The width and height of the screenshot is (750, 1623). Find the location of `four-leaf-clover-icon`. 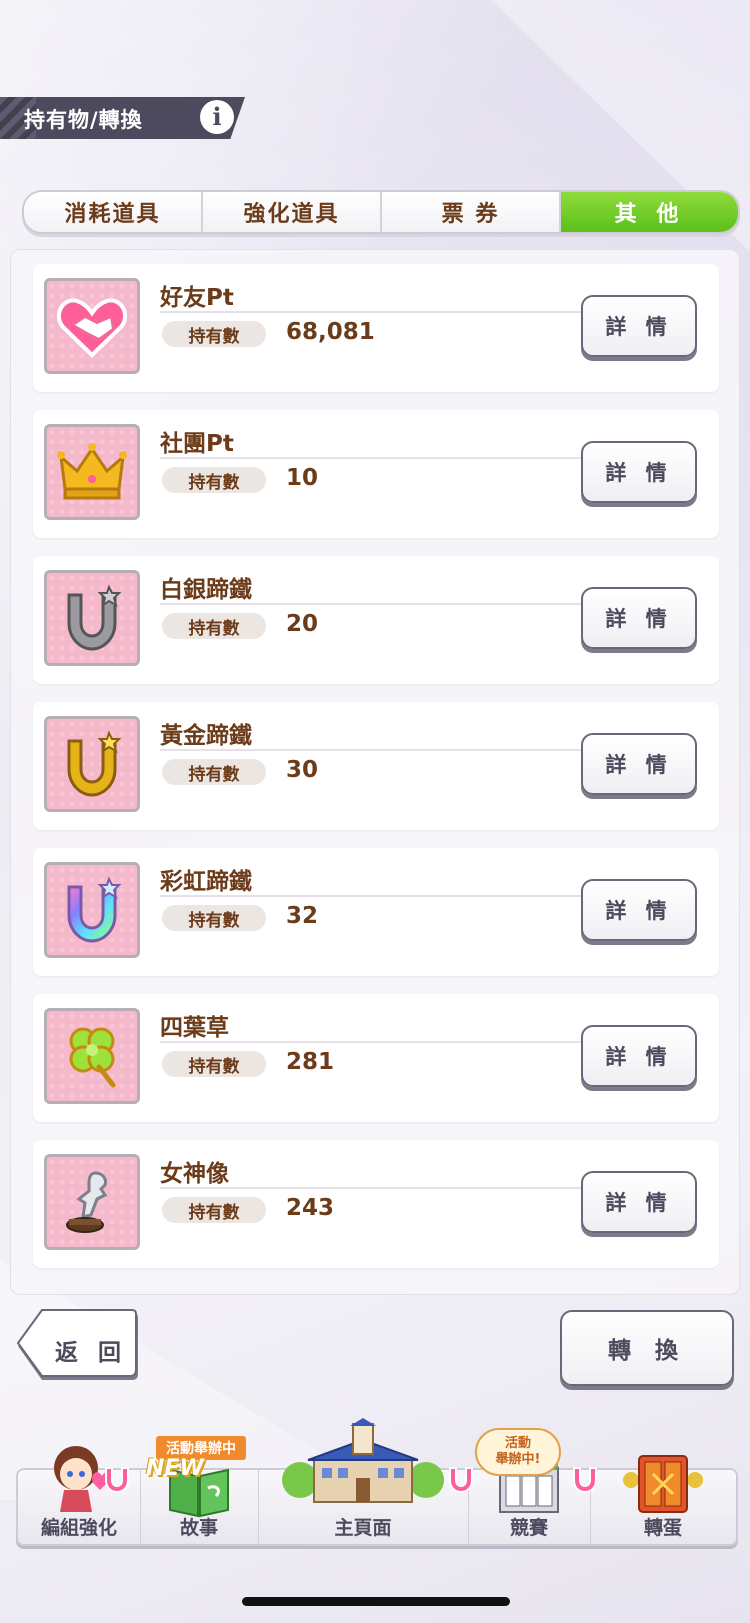

four-leaf-clover-icon is located at coordinates (92, 1056).